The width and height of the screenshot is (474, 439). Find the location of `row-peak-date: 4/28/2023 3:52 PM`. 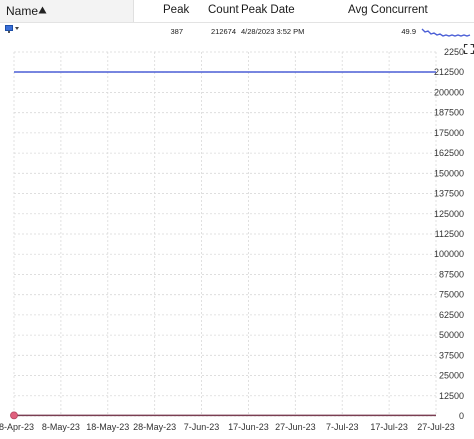

row-peak-date: 4/28/2023 3:52 PM is located at coordinates (273, 31).